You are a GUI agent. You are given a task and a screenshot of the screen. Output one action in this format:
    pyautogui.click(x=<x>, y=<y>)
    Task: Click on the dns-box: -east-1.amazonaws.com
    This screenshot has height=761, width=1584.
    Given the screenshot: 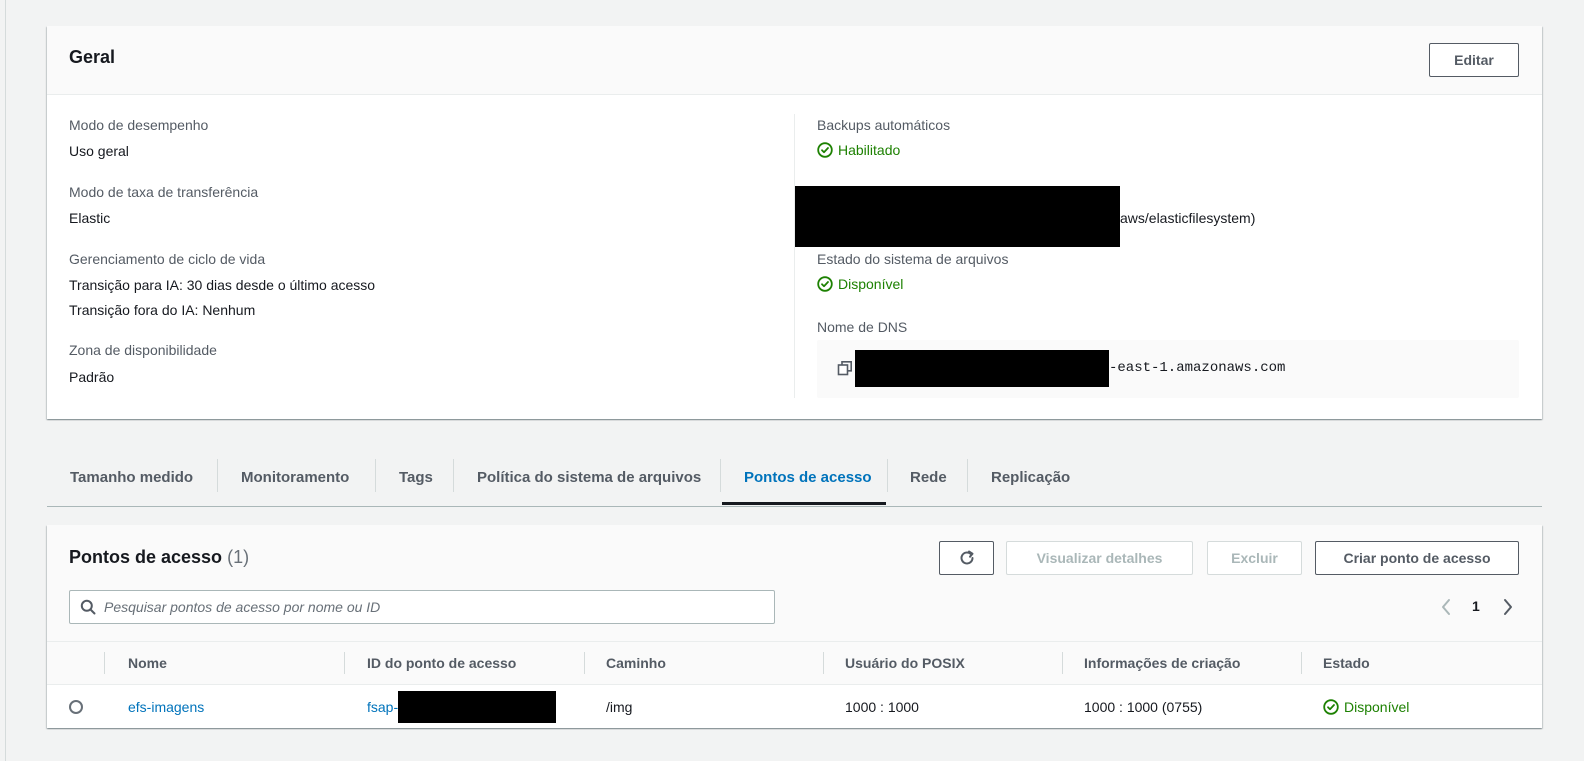 What is the action you would take?
    pyautogui.click(x=1168, y=369)
    